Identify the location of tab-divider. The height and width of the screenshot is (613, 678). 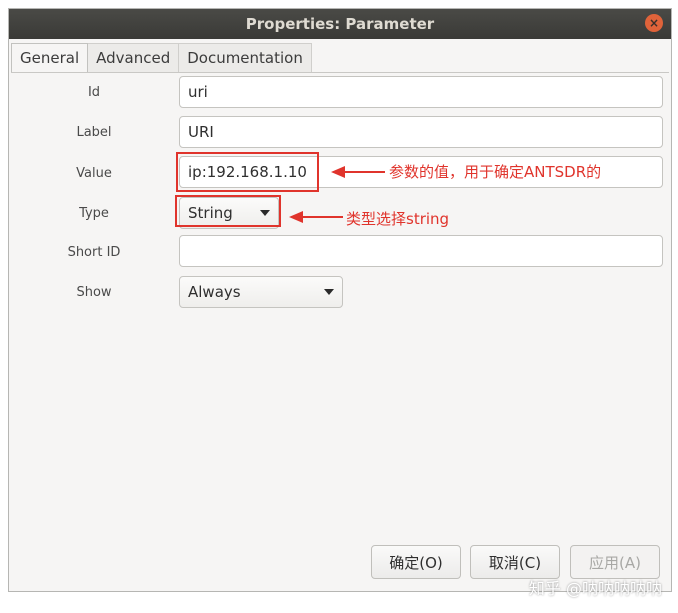
(340, 72).